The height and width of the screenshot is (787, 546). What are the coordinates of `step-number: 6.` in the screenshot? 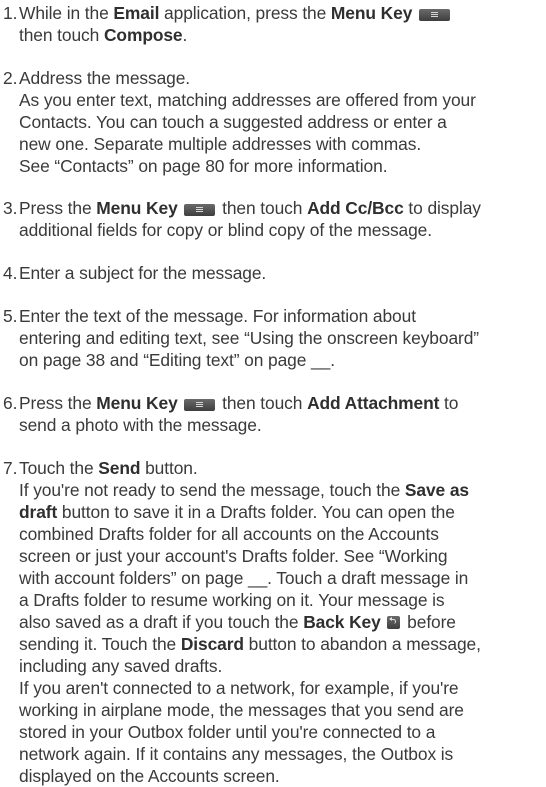 It's located at (10, 403).